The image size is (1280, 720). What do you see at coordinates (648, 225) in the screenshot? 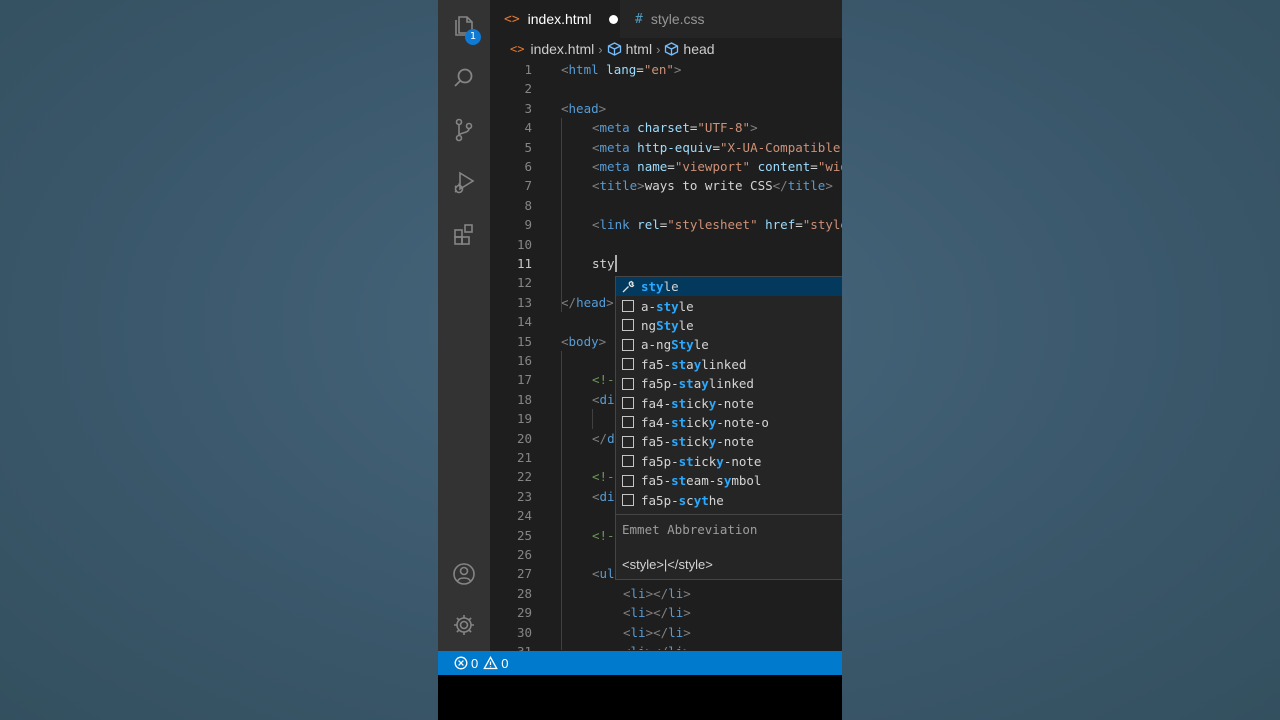
I see `code-token: rel` at bounding box center [648, 225].